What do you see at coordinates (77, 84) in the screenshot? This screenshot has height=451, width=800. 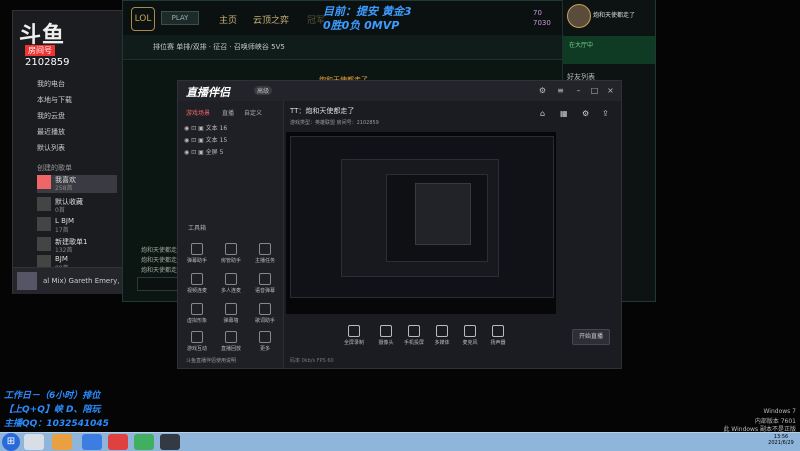 I see `nav-item-radio: 我的电台` at bounding box center [77, 84].